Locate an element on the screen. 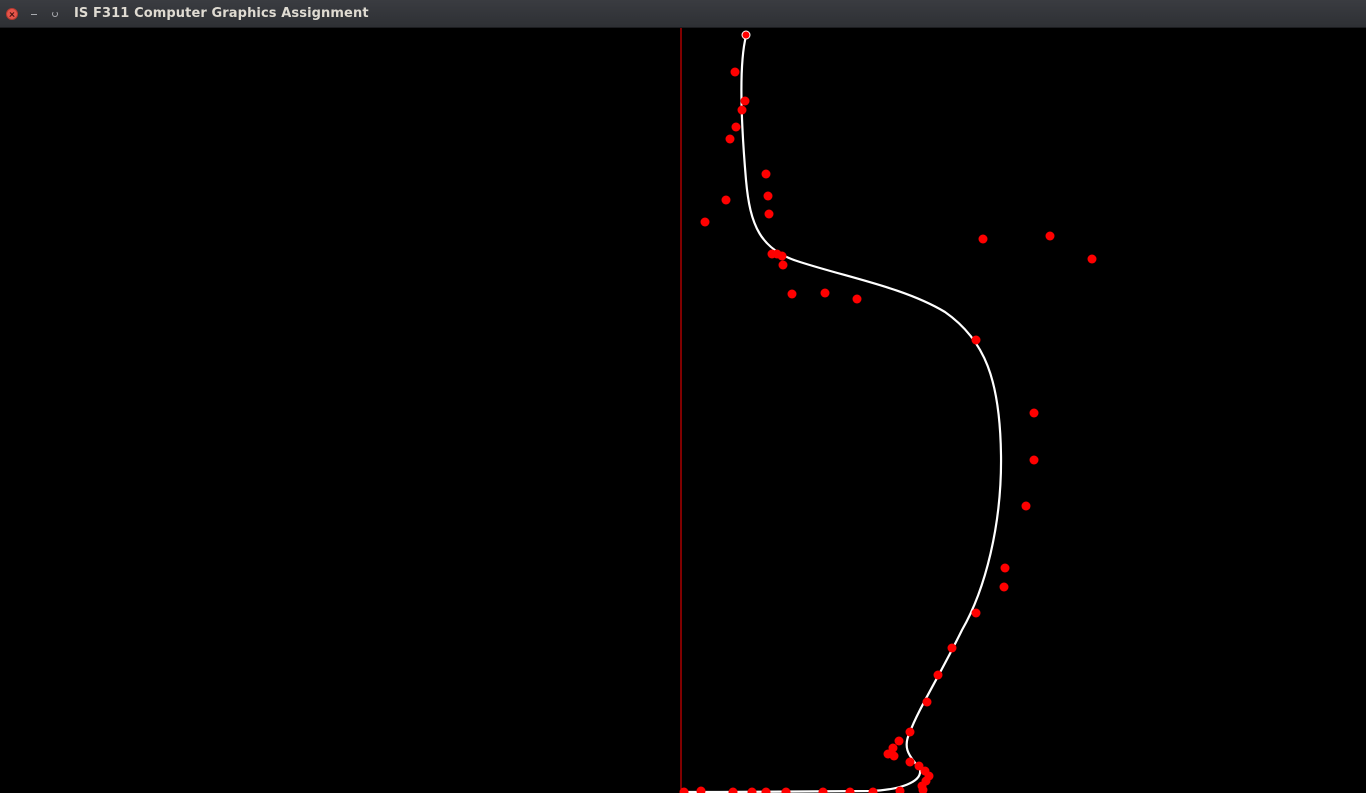  window-title: IS F311 Computer Graphics Assignment is located at coordinates (221, 13).